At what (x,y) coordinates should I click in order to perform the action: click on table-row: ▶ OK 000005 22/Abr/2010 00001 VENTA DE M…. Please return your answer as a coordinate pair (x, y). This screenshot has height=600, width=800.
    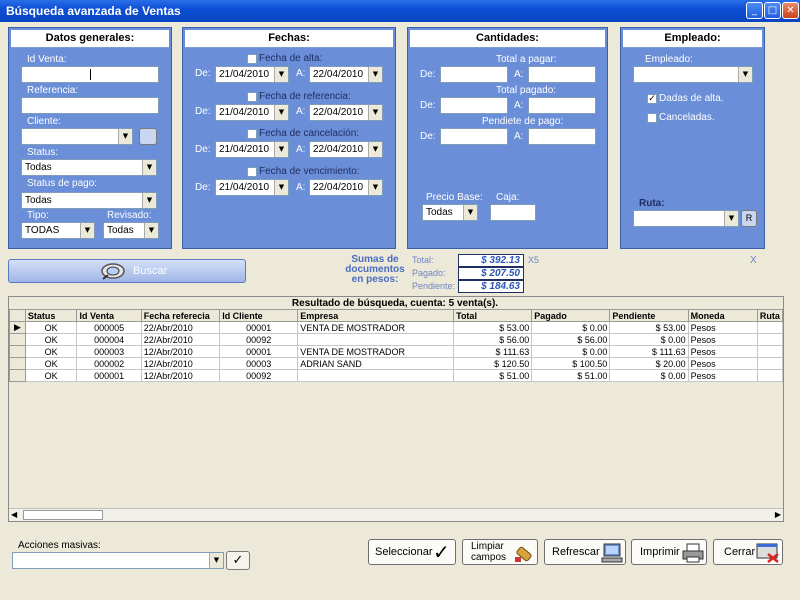
    Looking at the image, I should click on (396, 327).